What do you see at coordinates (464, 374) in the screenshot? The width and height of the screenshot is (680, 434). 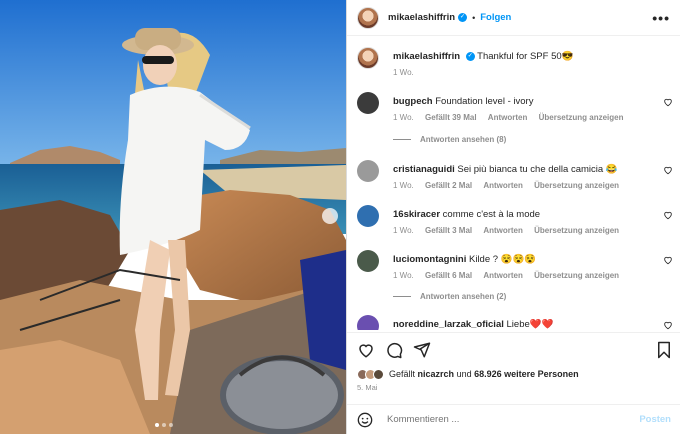 I see `likes-conjunction: und` at bounding box center [464, 374].